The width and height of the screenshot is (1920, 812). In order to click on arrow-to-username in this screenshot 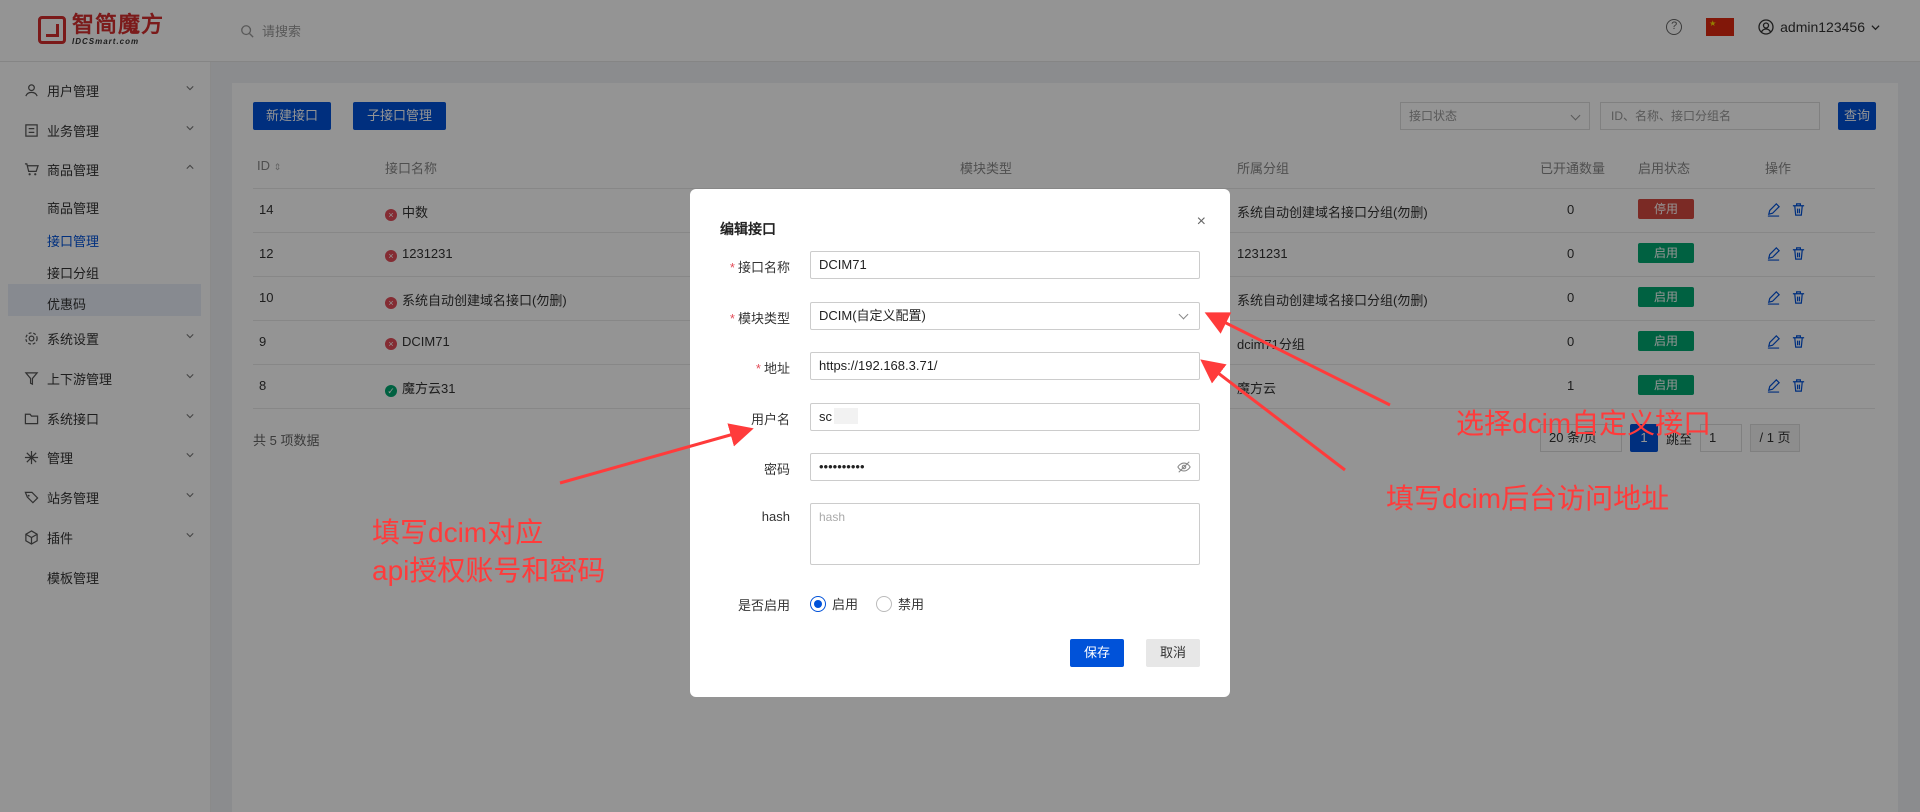, I will do `click(656, 454)`.